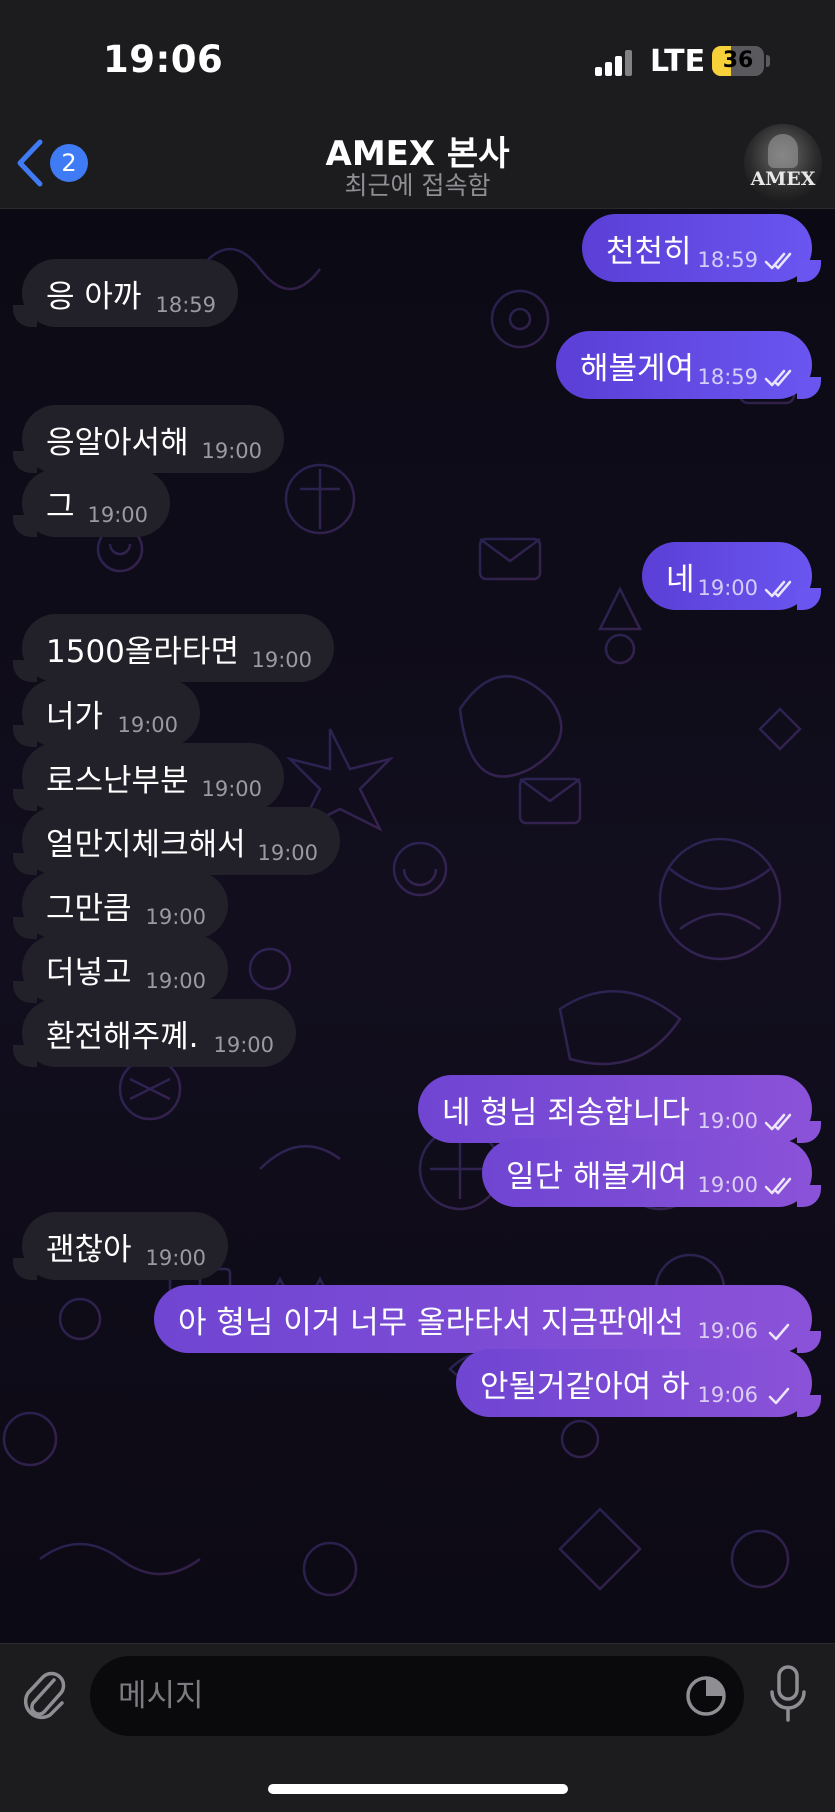  Describe the element at coordinates (44, 1694) in the screenshot. I see `paperclip-icon` at that location.